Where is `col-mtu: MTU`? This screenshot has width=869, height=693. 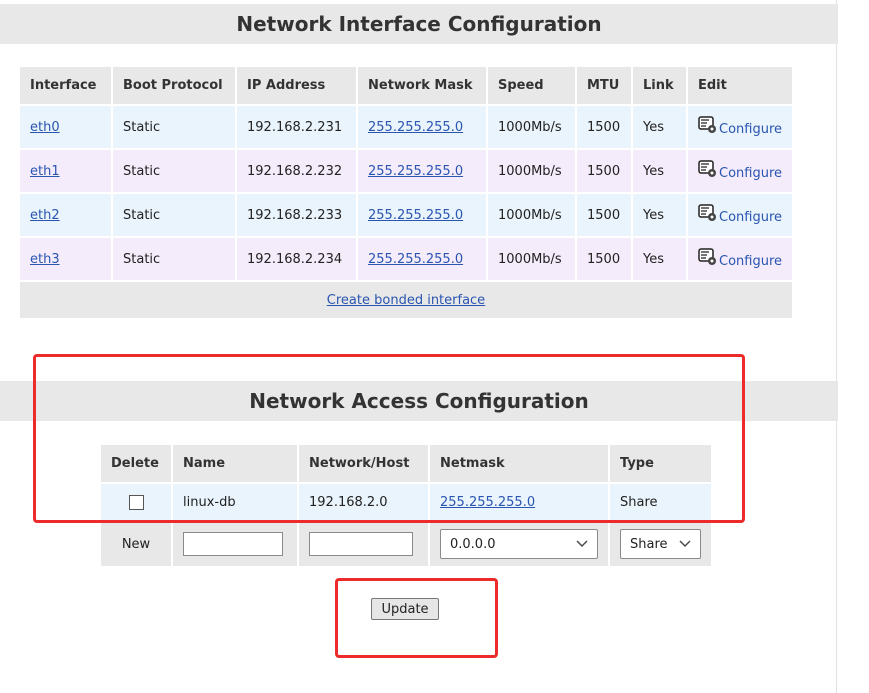
col-mtu: MTU is located at coordinates (604, 85).